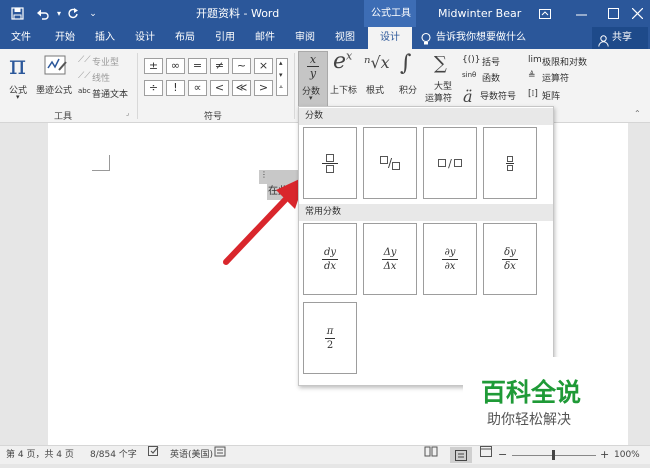  I want to click on print-layout-icon, so click(461, 455).